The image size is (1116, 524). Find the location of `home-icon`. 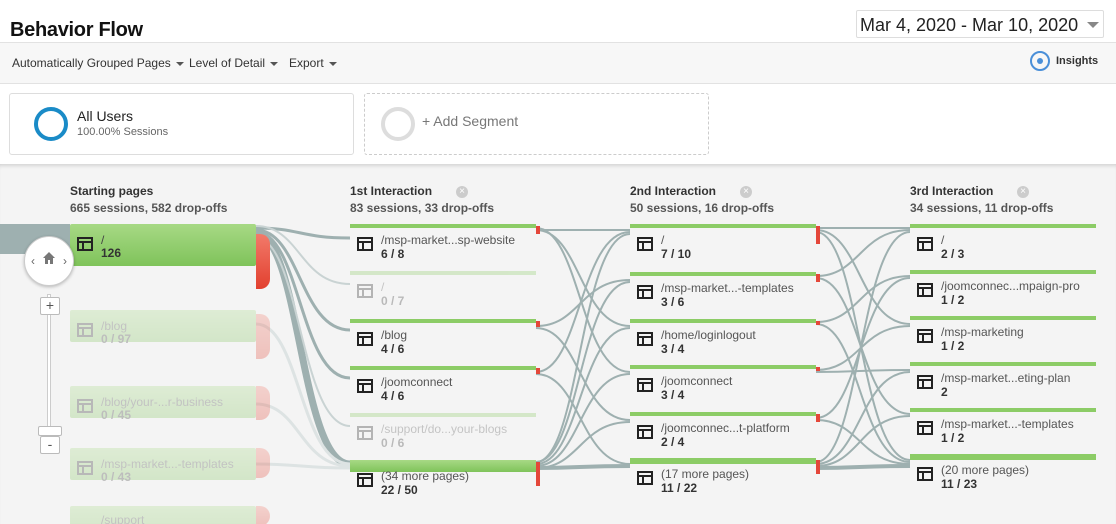

home-icon is located at coordinates (49, 258).